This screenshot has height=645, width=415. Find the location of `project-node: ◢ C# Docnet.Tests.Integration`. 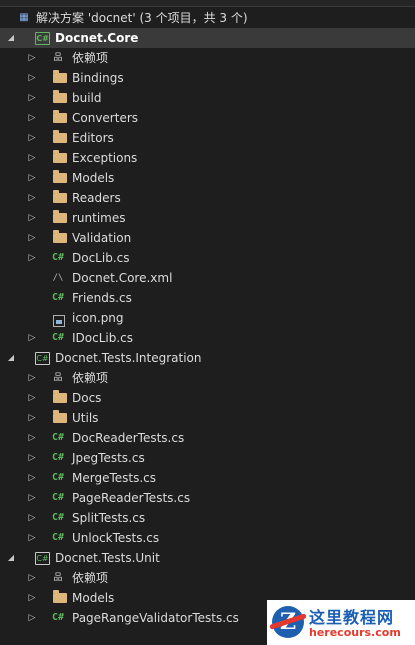

project-node: ◢ C# Docnet.Tests.Integration is located at coordinates (207, 358).